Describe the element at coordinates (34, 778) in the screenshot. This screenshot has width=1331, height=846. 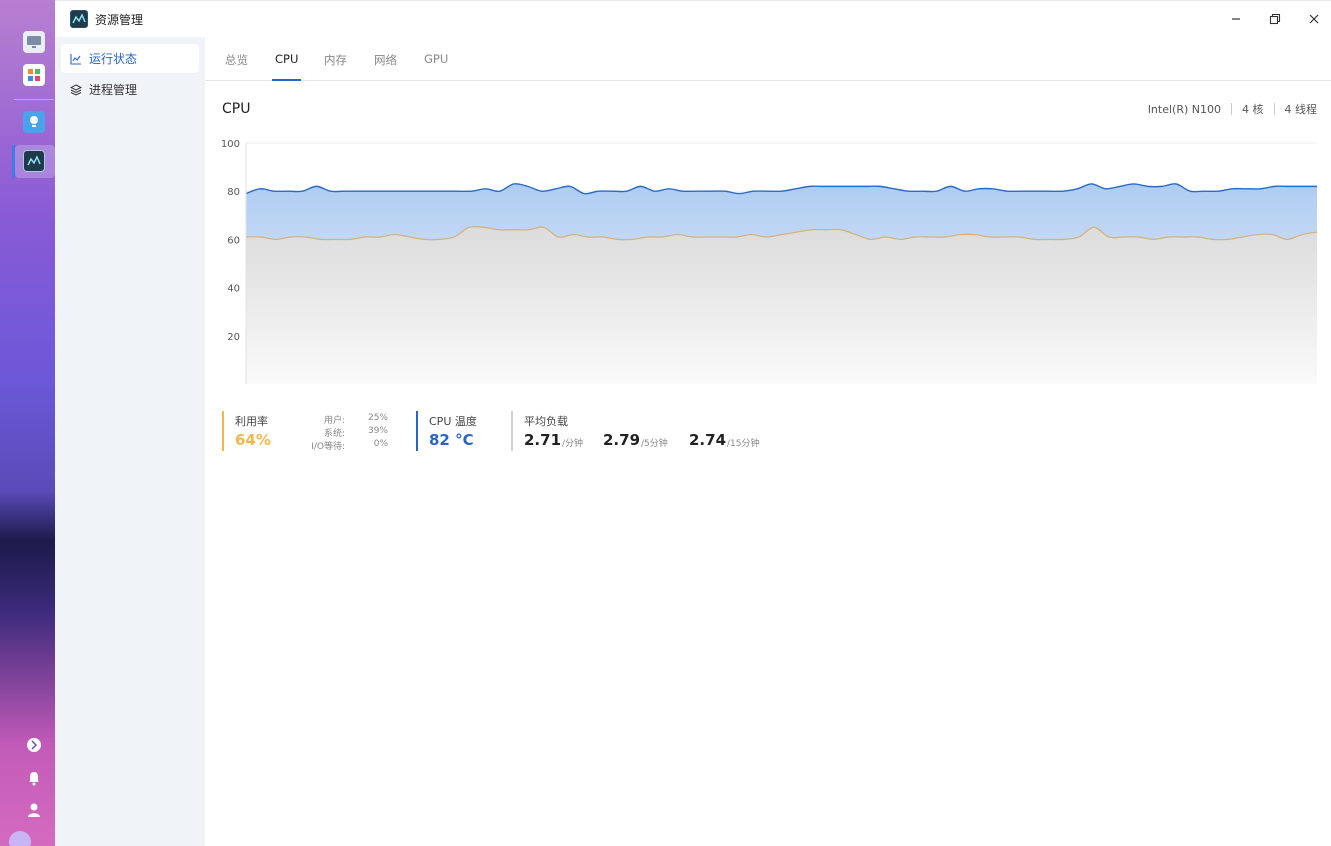
I see `bell-icon` at that location.